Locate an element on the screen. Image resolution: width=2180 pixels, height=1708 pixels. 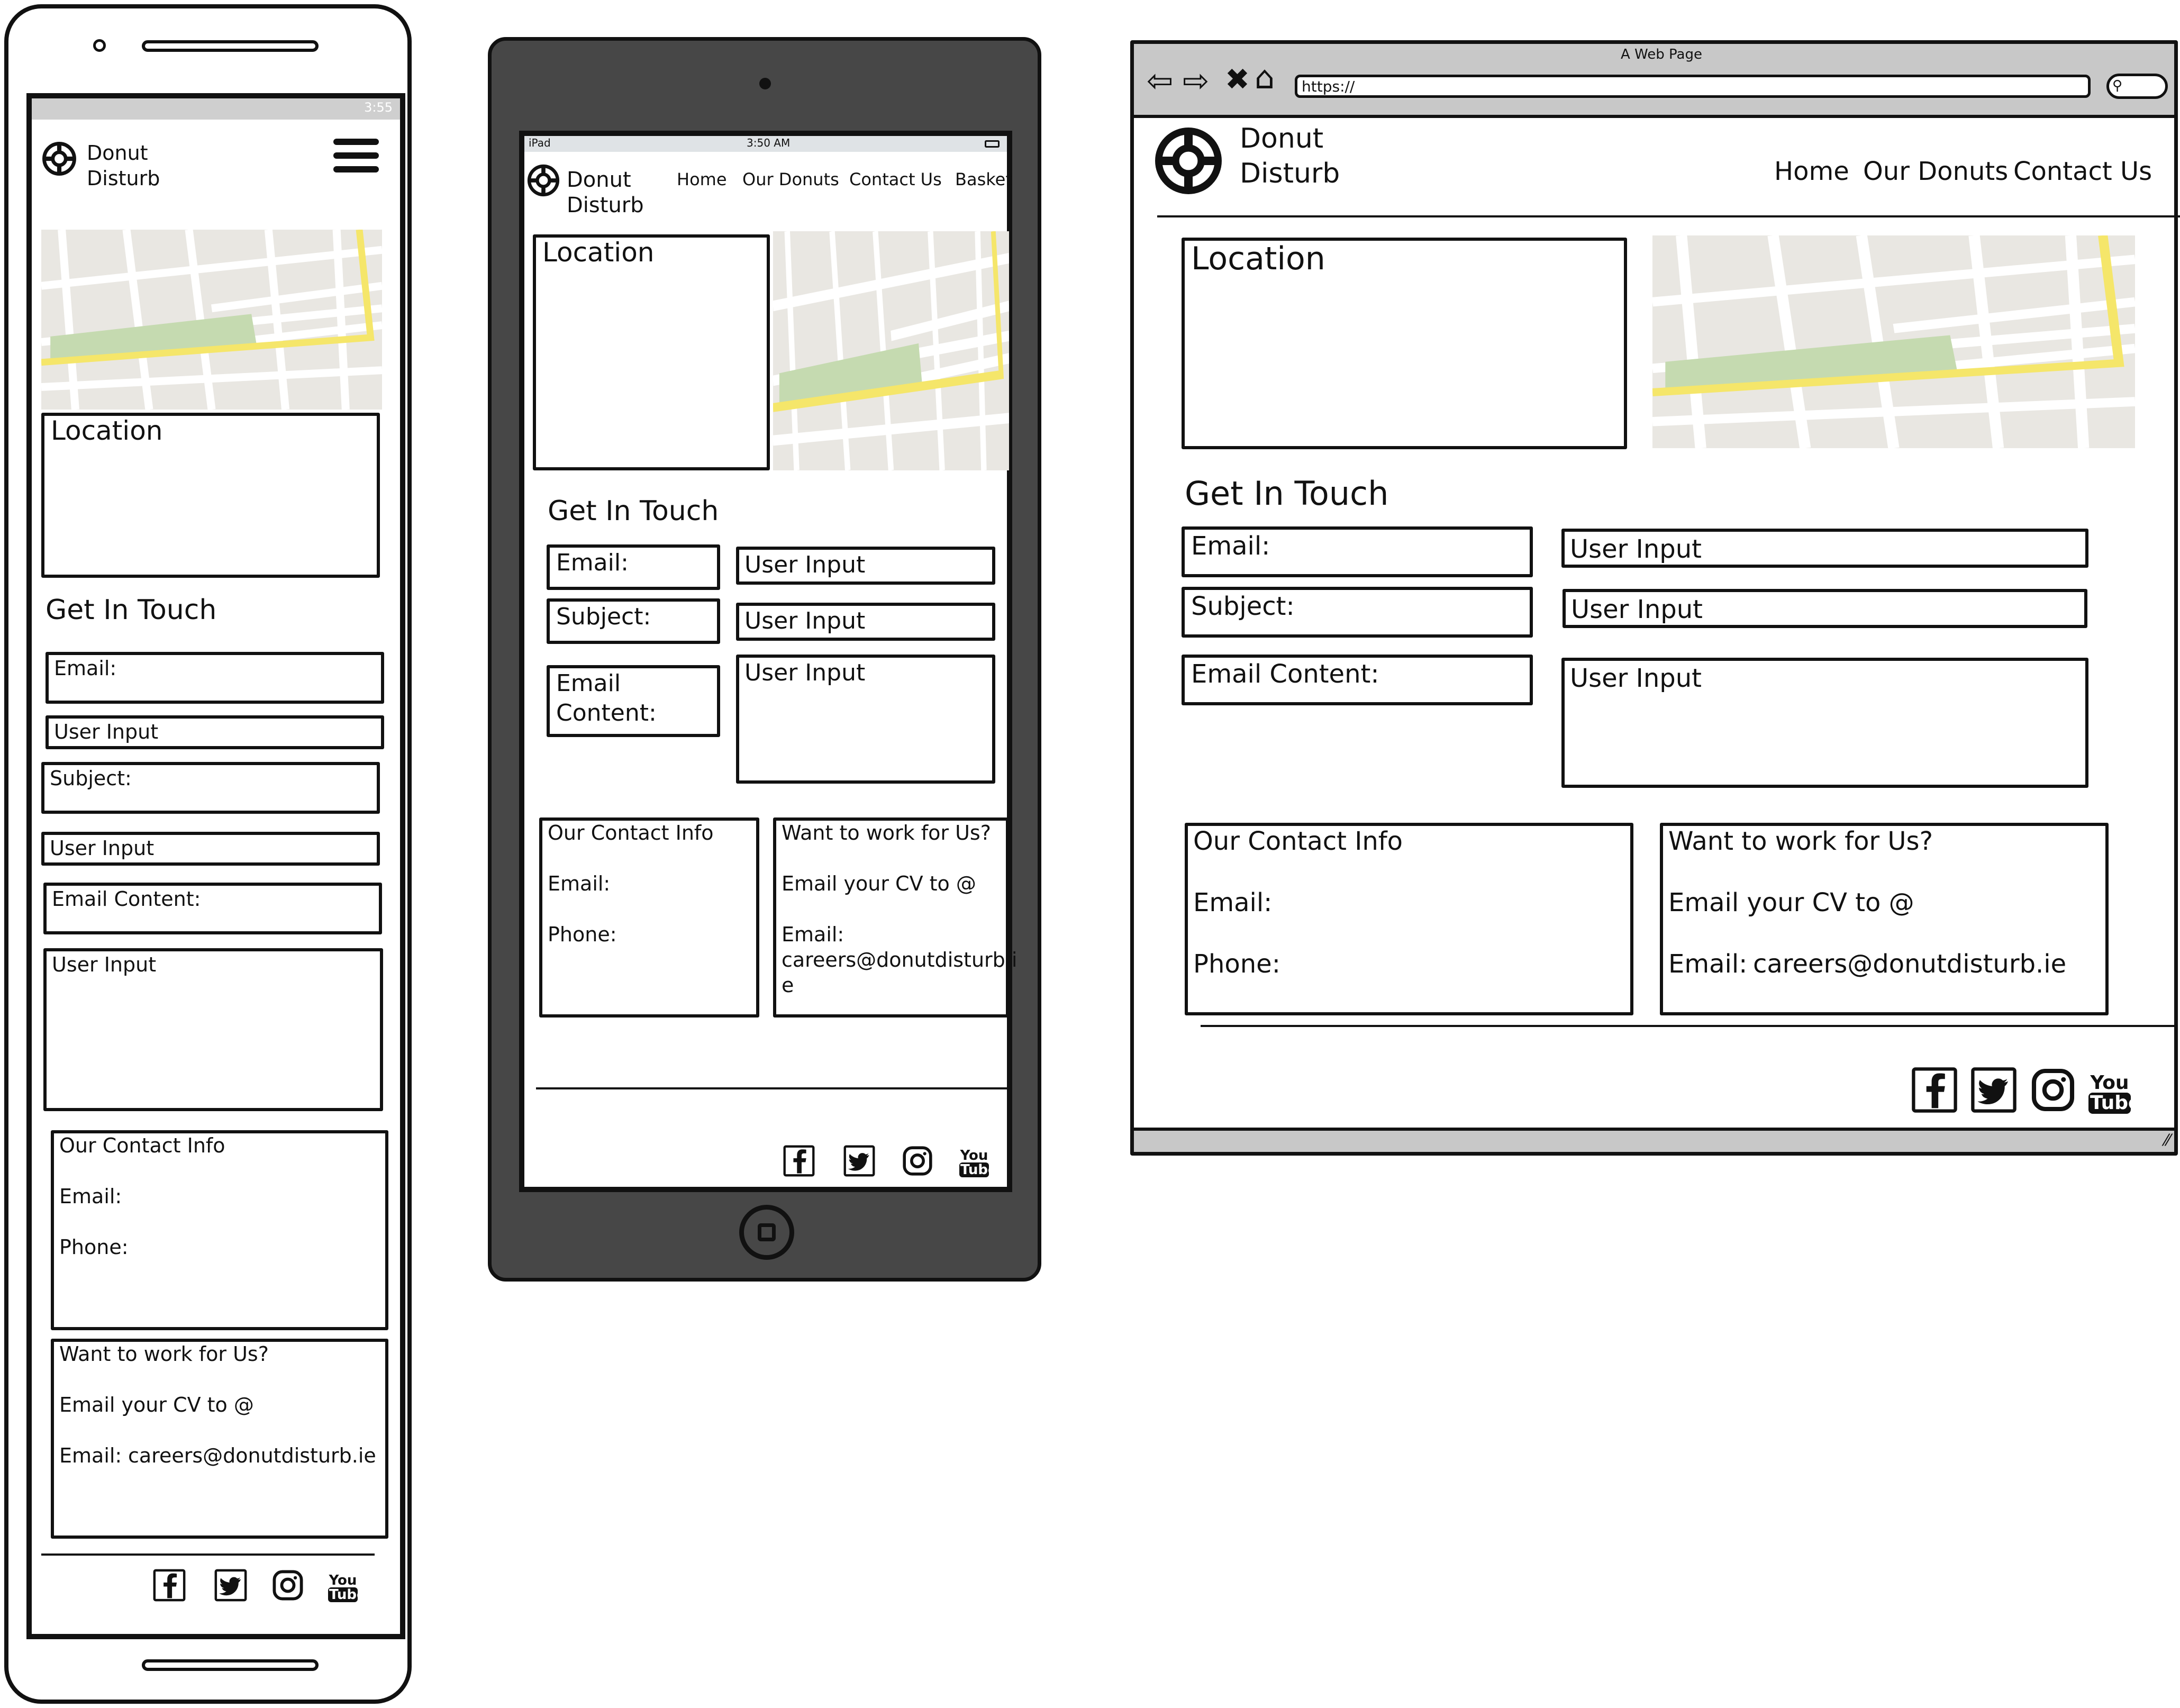
phone-brand-line1: Donut is located at coordinates (117, 153).